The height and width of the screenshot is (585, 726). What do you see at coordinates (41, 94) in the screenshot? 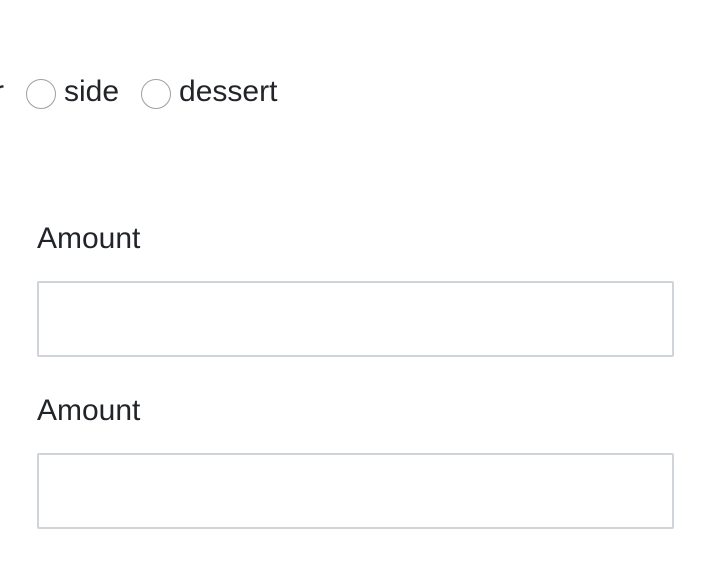
I see `radio-button-side` at bounding box center [41, 94].